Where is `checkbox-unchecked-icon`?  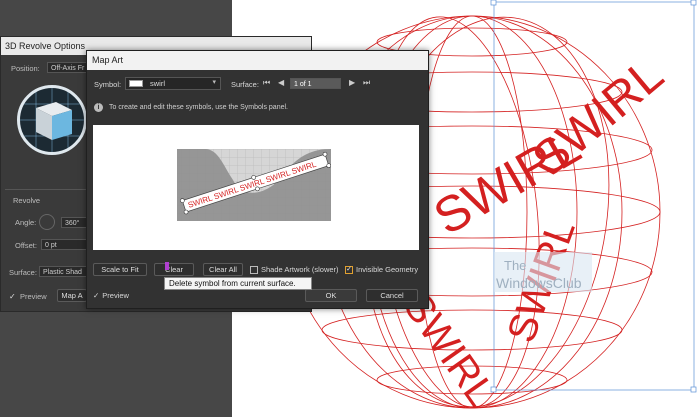 checkbox-unchecked-icon is located at coordinates (254, 270).